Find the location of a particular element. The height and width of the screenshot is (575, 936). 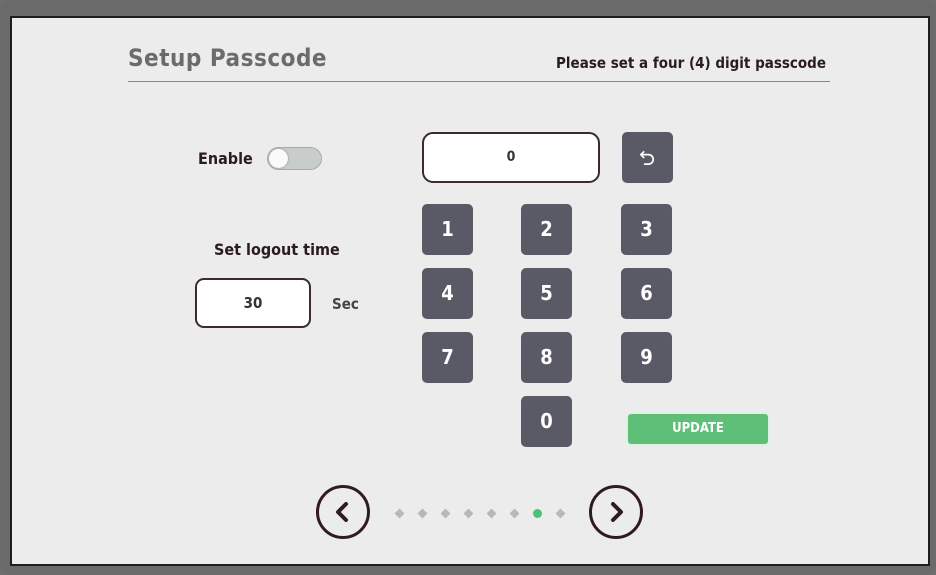

next-page-button is located at coordinates (616, 512).